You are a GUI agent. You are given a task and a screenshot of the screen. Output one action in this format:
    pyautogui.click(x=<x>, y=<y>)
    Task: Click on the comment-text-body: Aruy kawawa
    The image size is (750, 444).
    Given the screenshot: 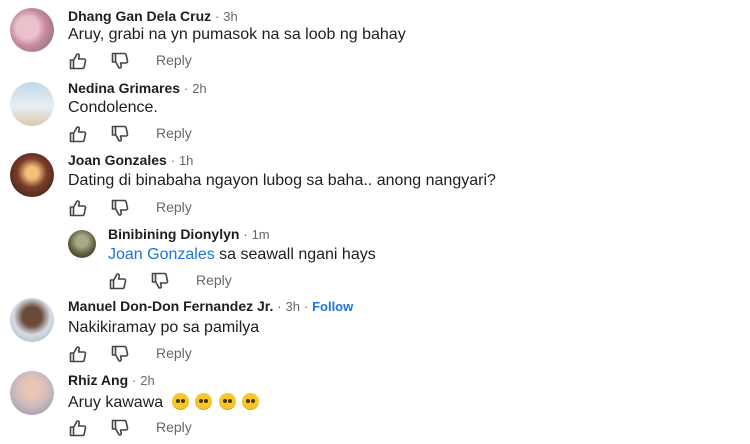 What is the action you would take?
    pyautogui.click(x=116, y=402)
    